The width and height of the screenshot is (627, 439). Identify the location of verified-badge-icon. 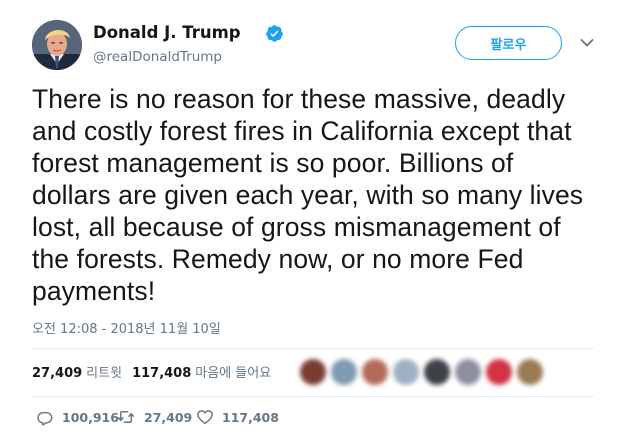
(274, 33).